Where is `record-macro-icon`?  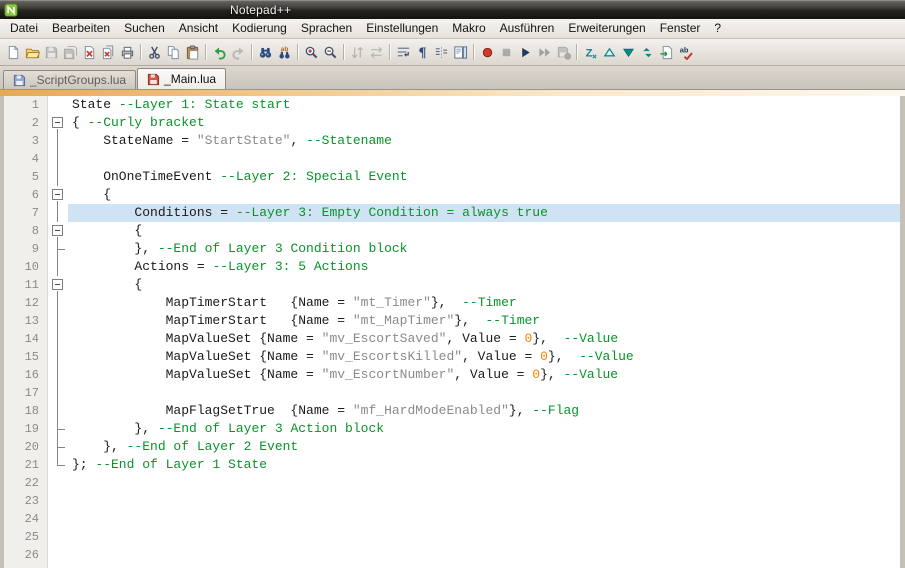 record-macro-icon is located at coordinates (487, 52).